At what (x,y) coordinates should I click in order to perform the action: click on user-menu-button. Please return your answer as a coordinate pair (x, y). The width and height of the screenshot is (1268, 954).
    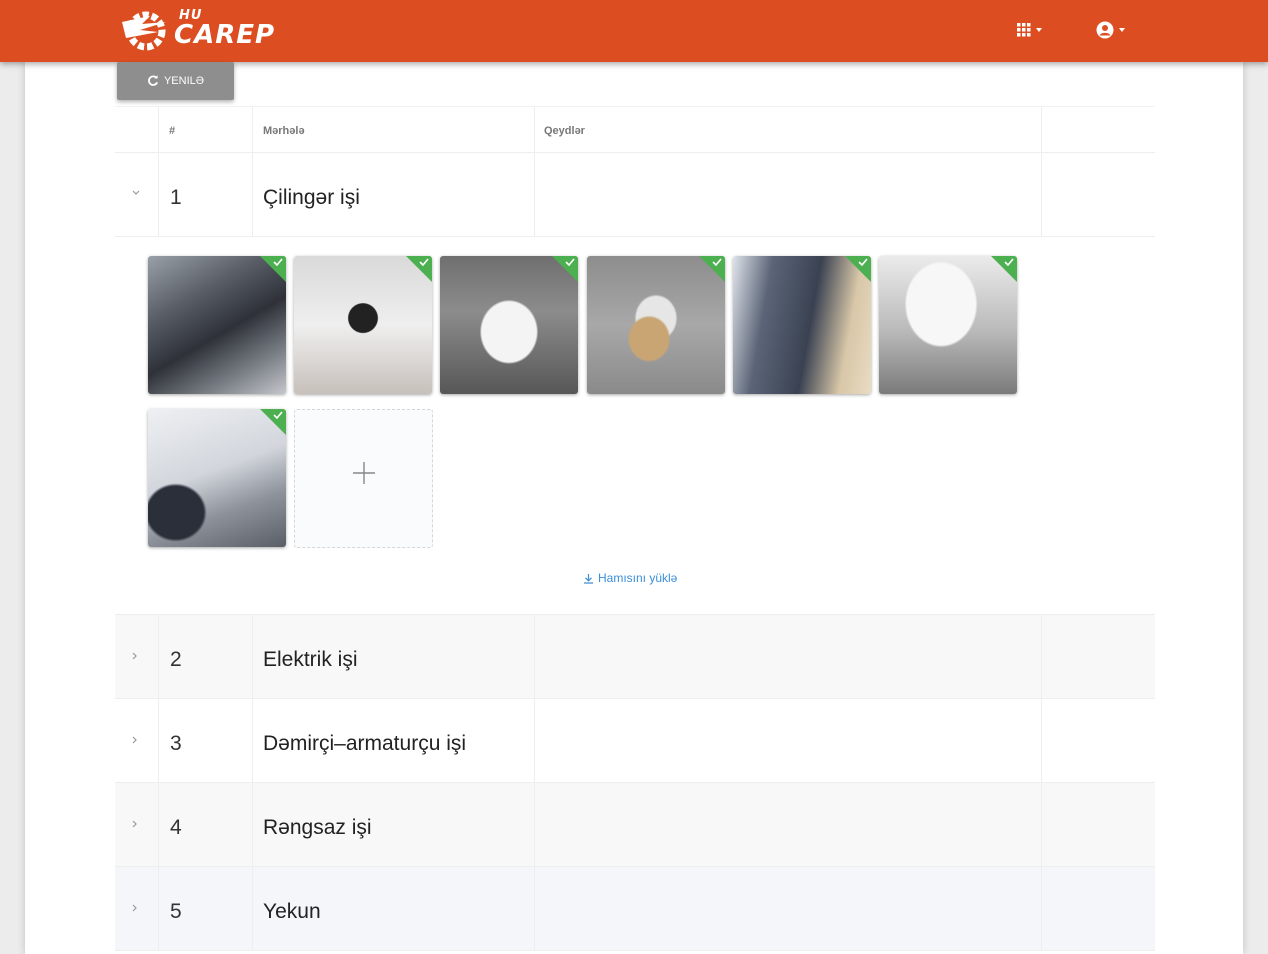
    Looking at the image, I should click on (1110, 30).